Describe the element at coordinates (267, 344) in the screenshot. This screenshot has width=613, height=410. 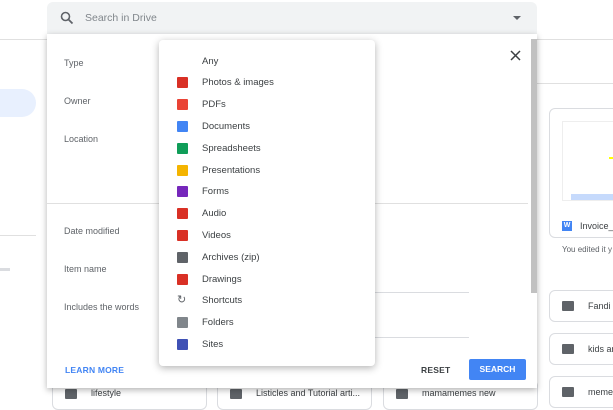
I see `type-option-sites: Sites` at that location.